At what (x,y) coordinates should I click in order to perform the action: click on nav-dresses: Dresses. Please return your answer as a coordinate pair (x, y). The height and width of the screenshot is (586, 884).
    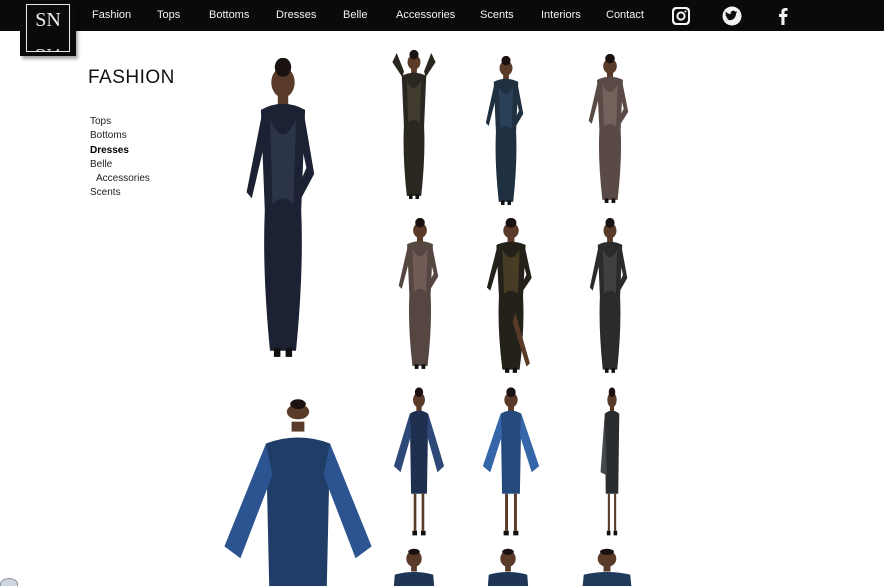
    Looking at the image, I should click on (296, 15).